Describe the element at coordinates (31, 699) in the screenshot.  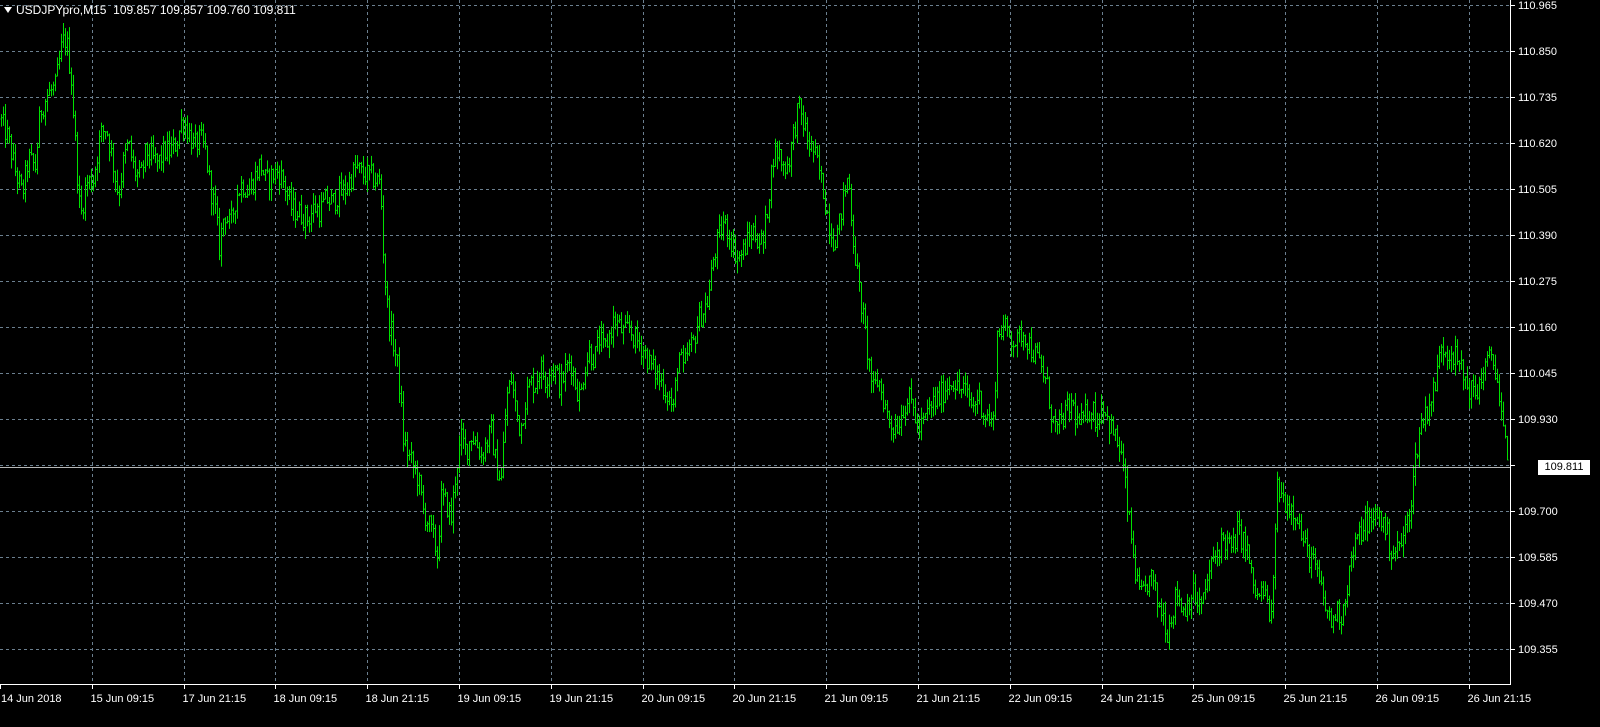
I see `time-tick-label: 14 Jun 2018` at that location.